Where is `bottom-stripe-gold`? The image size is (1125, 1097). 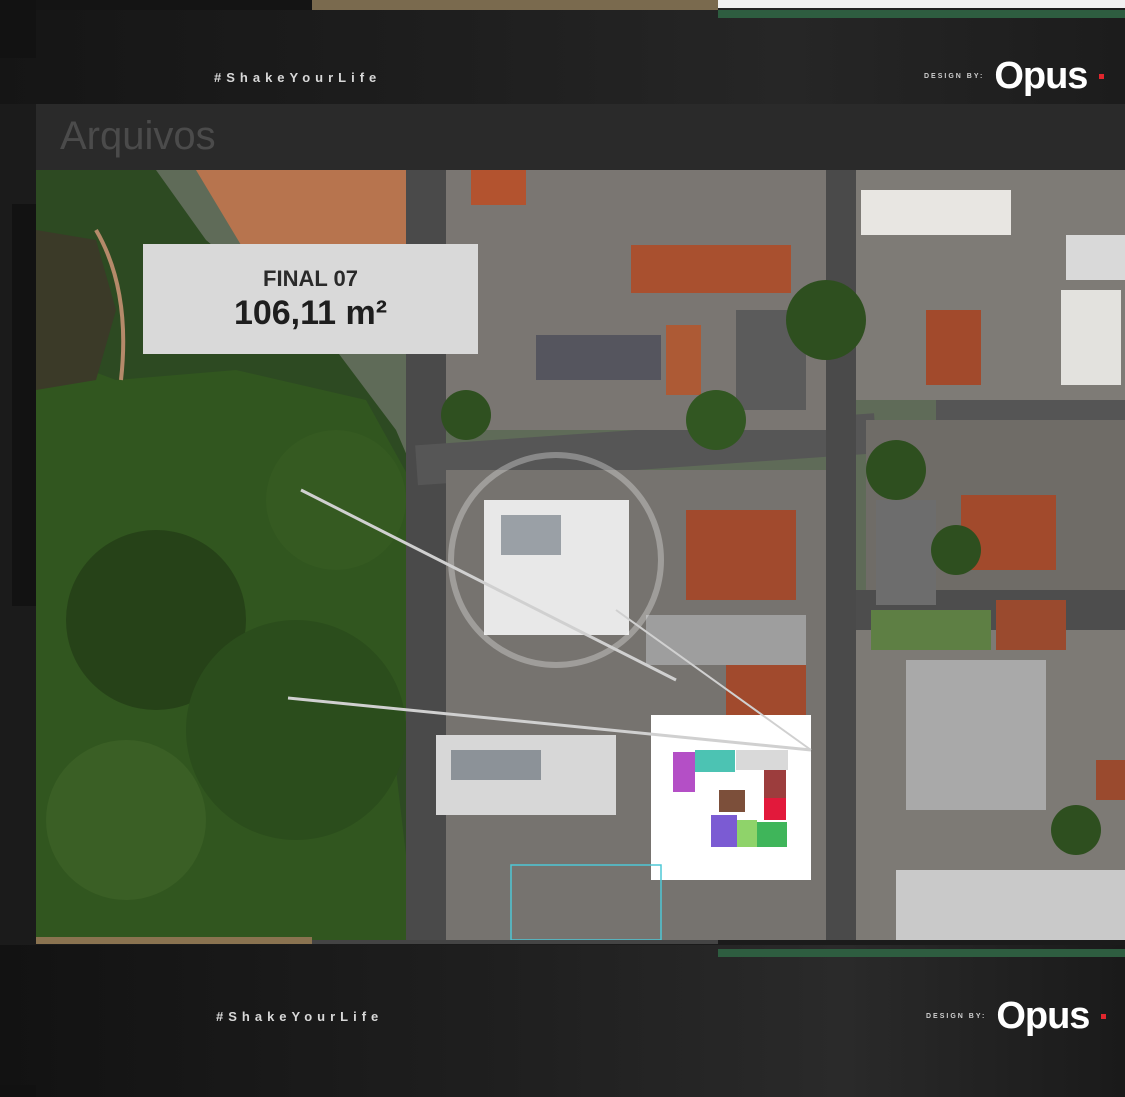
bottom-stripe-gold is located at coordinates (174, 940).